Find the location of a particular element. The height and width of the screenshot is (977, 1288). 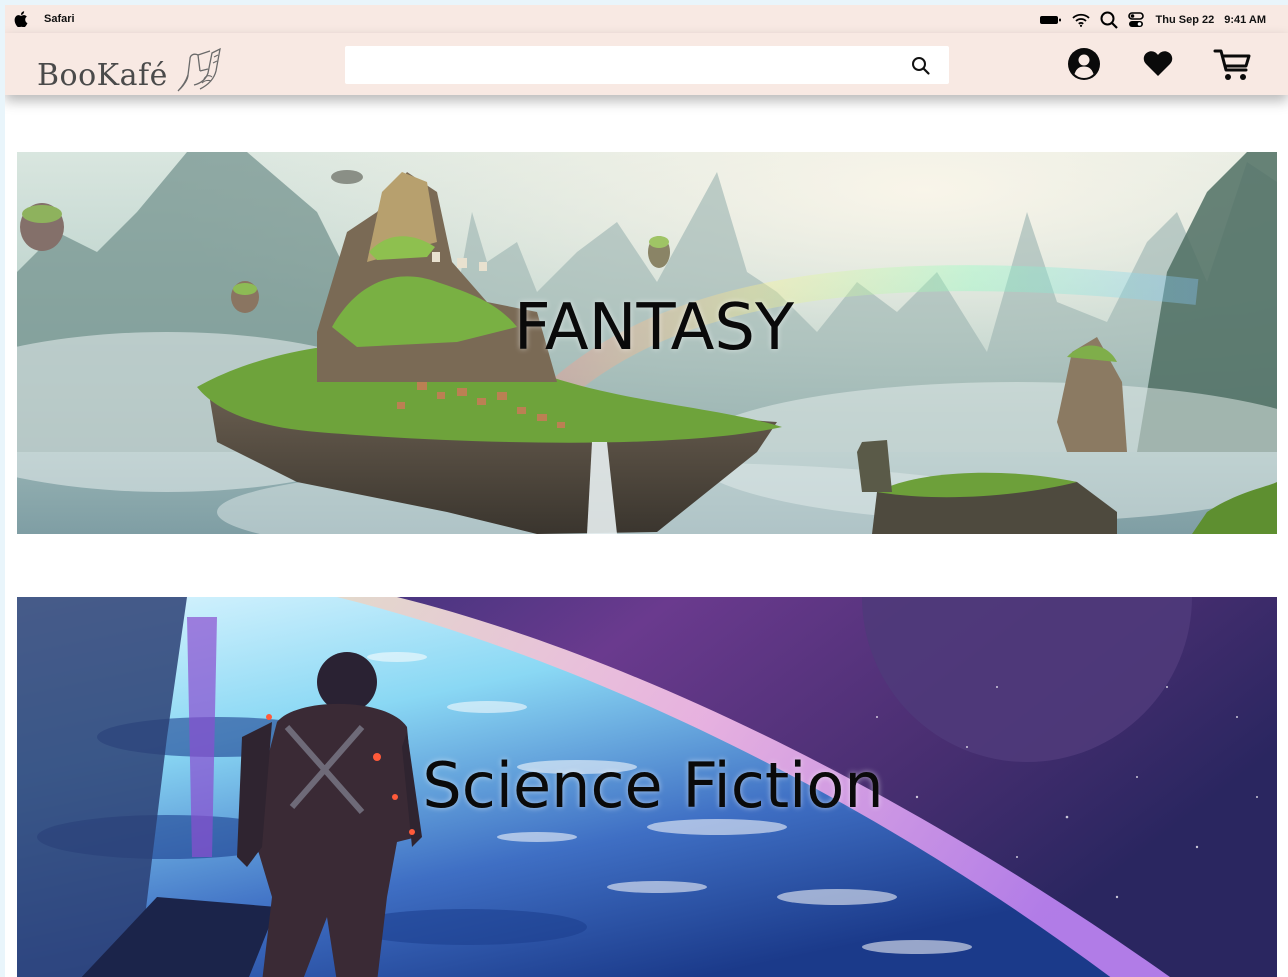

system-menu-bar: Safari Thu Sep 22 9:41 AM is located at coordinates (646, 19).